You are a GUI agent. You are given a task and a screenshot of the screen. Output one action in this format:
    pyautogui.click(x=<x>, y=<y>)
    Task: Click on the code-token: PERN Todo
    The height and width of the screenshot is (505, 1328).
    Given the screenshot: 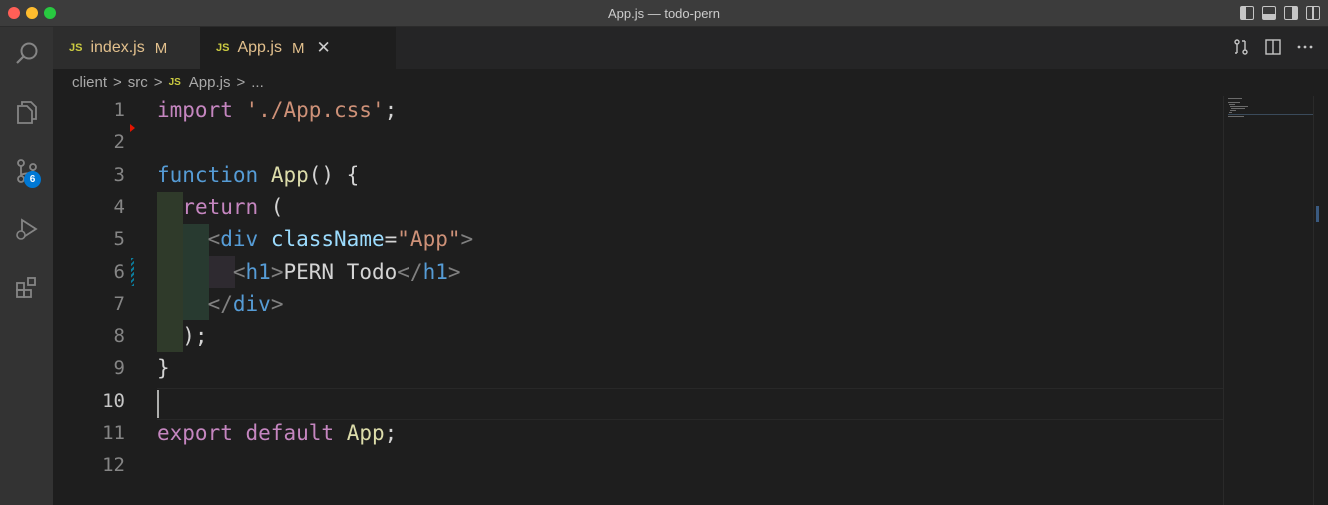 What is the action you would take?
    pyautogui.click(x=340, y=271)
    